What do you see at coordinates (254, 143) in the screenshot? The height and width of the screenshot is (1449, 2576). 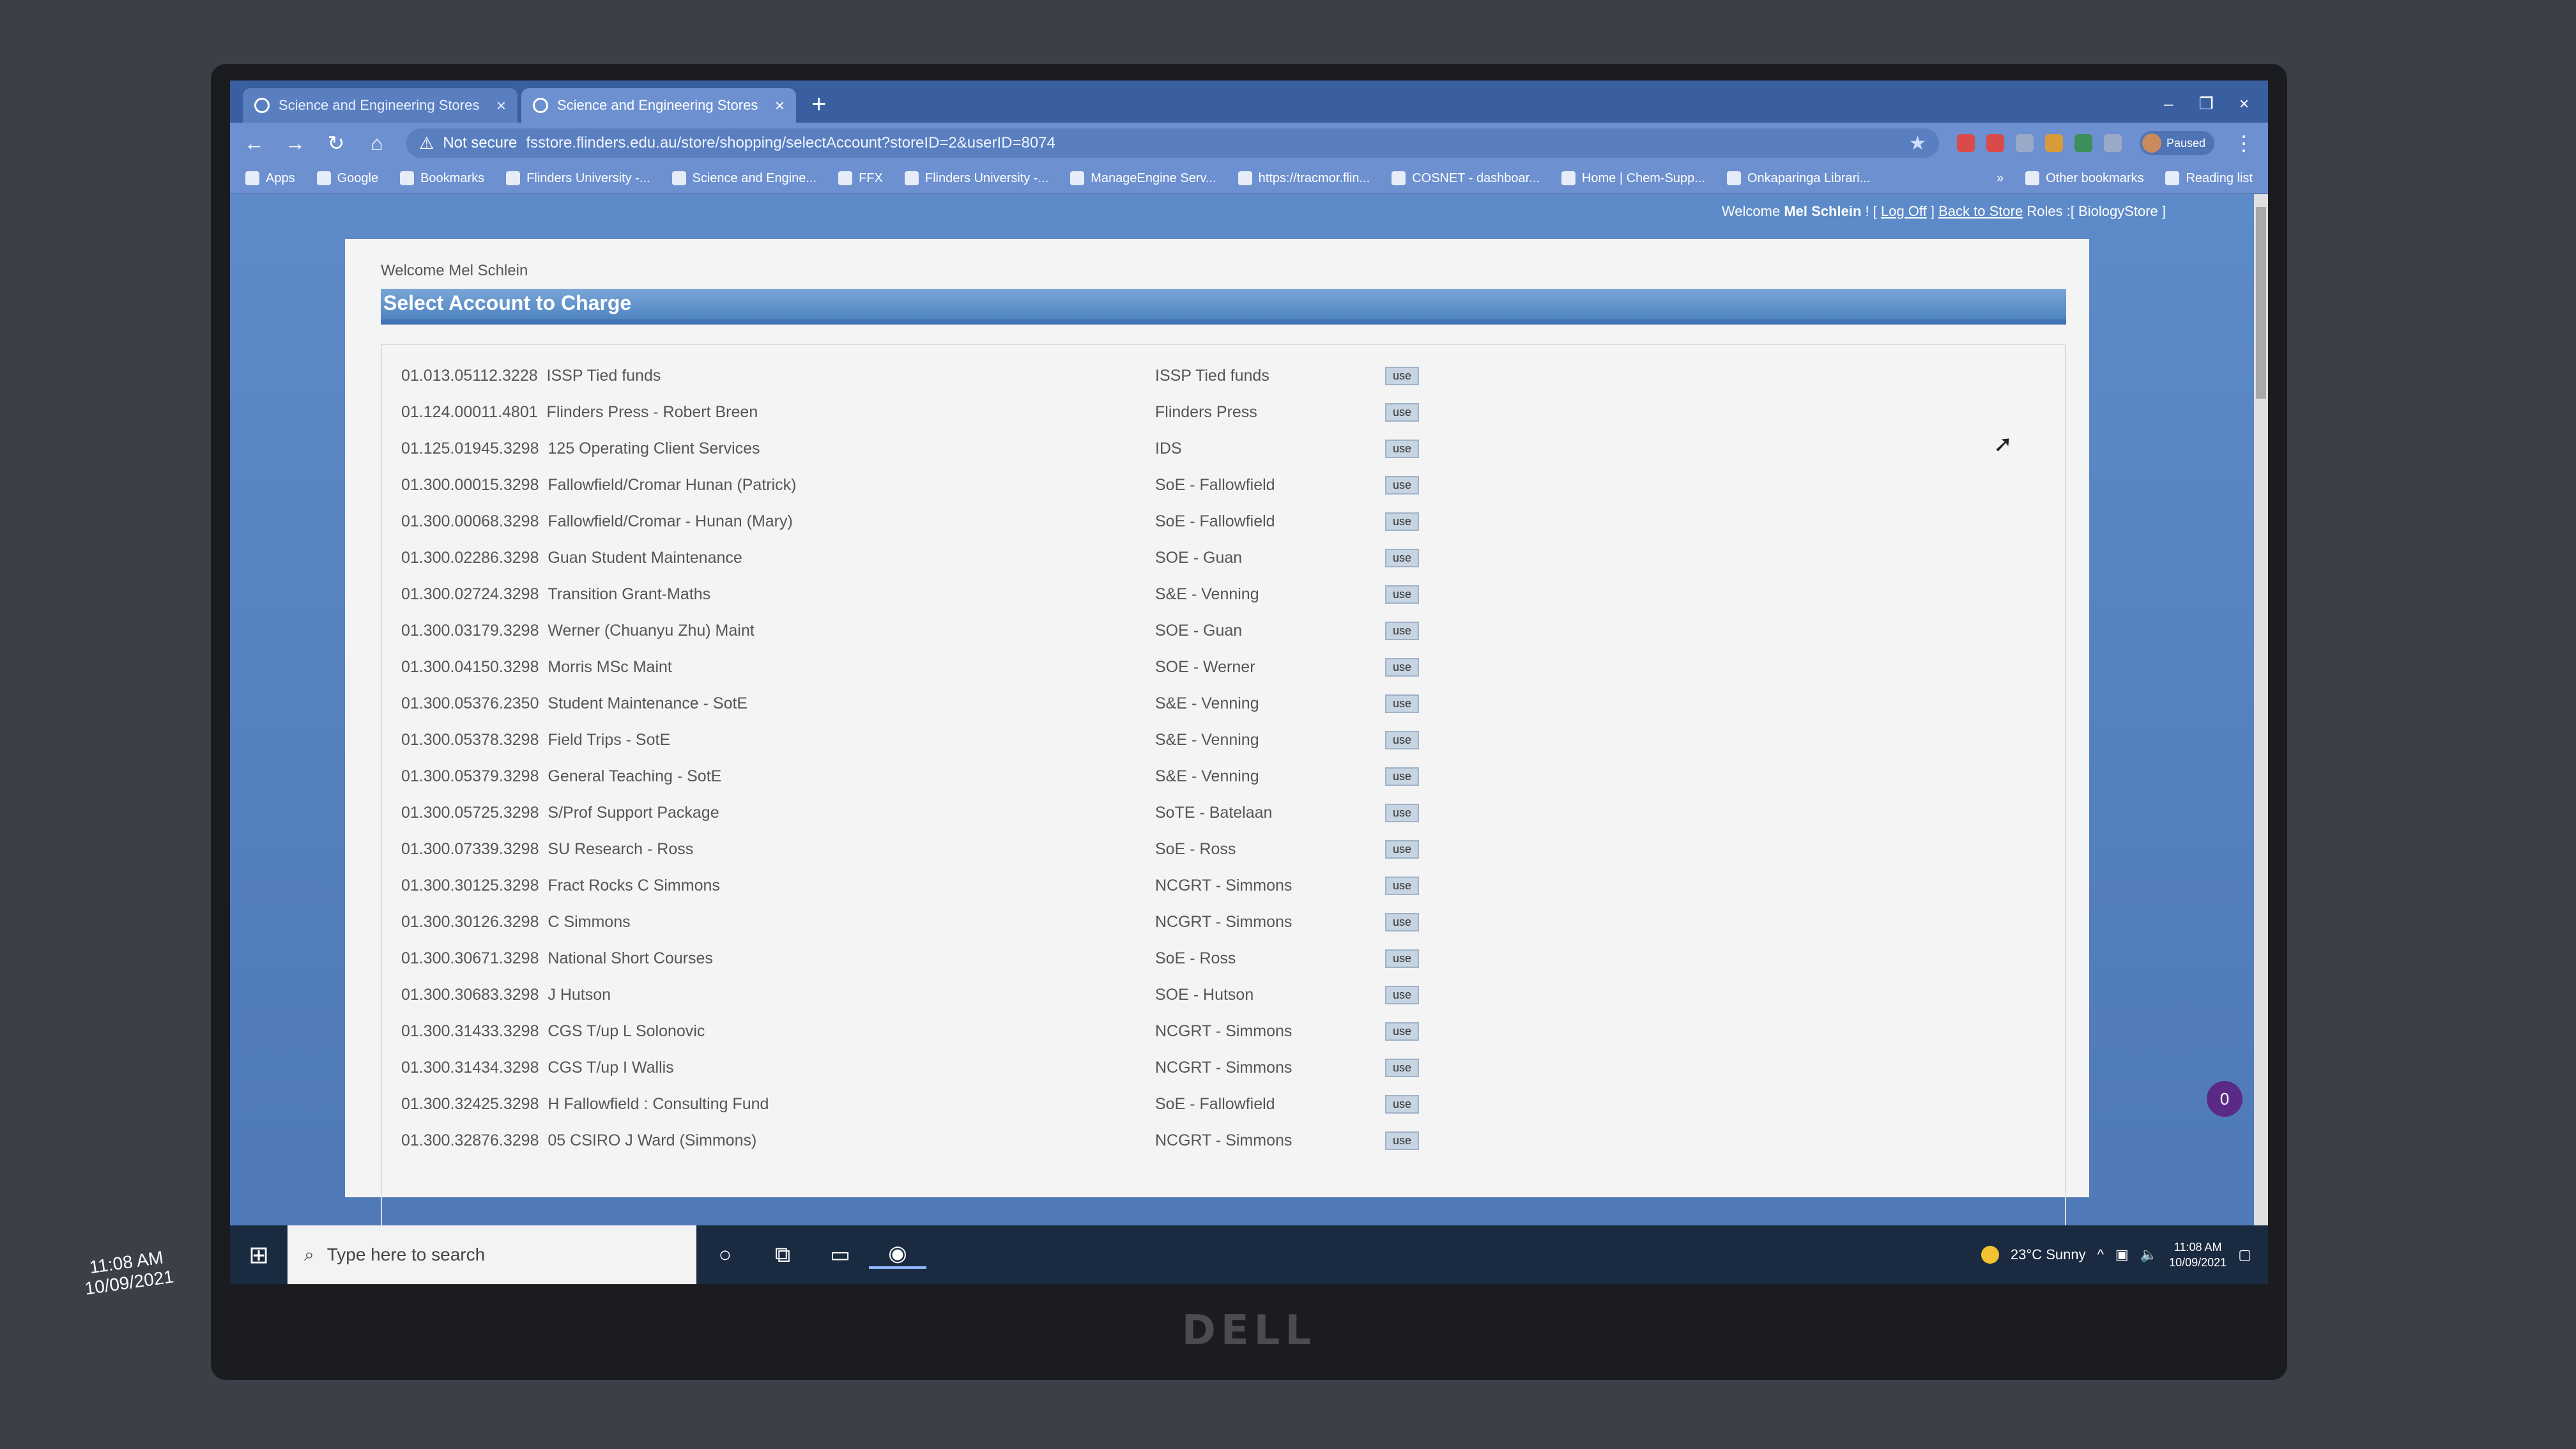 I see `back-icon: ←` at bounding box center [254, 143].